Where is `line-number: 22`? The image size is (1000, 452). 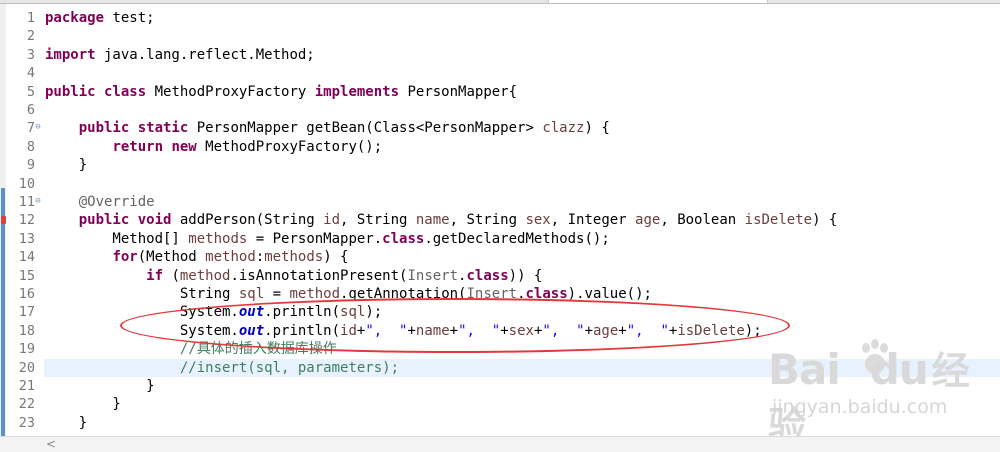
line-number: 22 is located at coordinates (26, 404).